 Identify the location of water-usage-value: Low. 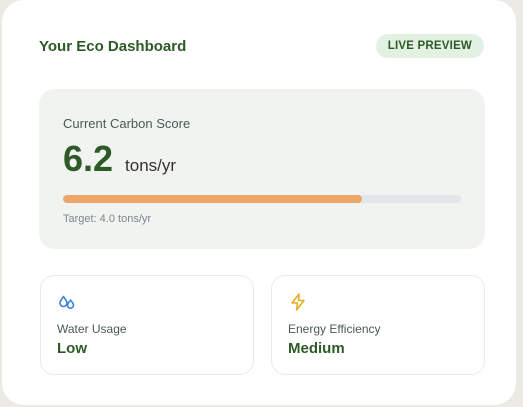
(72, 348).